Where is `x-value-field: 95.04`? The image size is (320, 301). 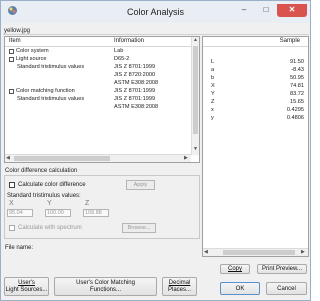 x-value-field: 95.04 is located at coordinates (20, 213).